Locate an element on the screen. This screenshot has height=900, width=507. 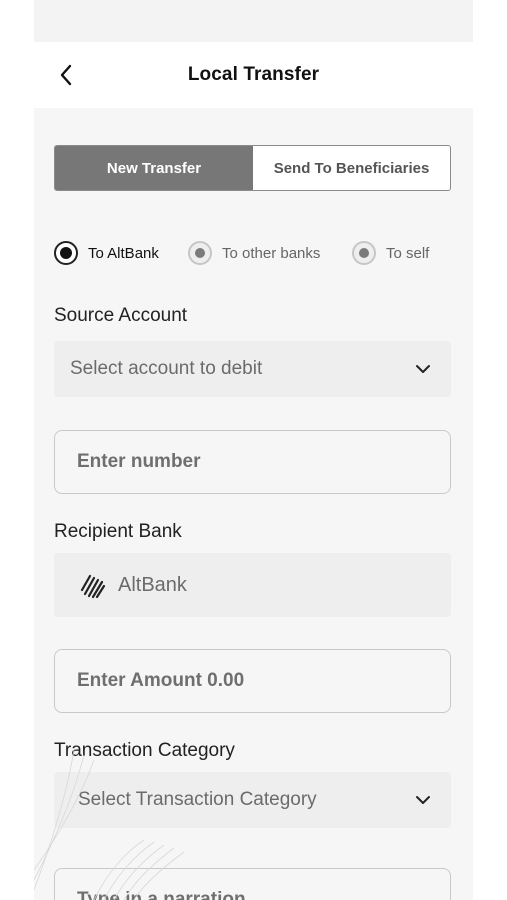
transfer-tabs: New Transfer Send To Beneficiaries is located at coordinates (252, 168).